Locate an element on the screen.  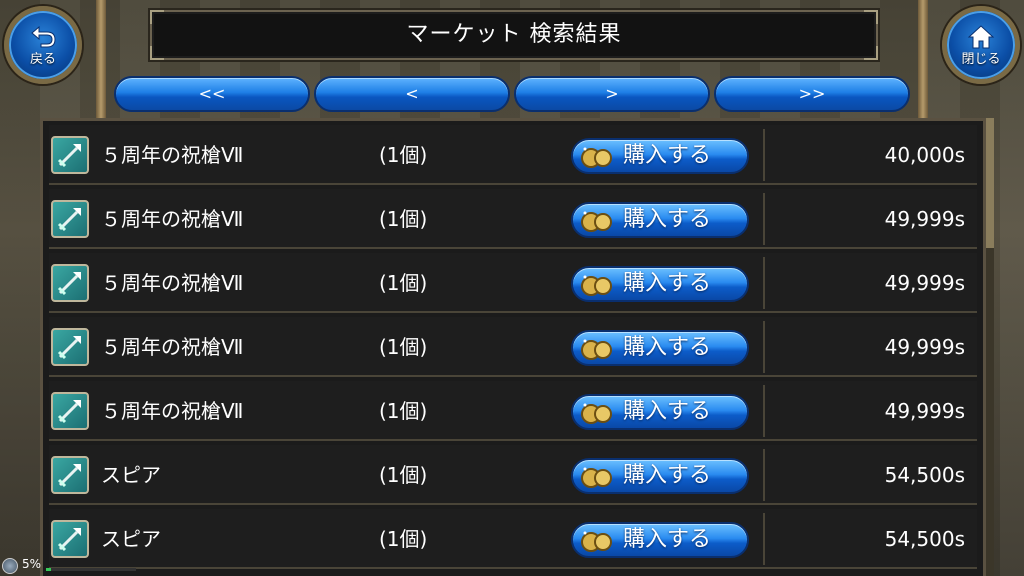
first-page-button: << is located at coordinates (212, 94).